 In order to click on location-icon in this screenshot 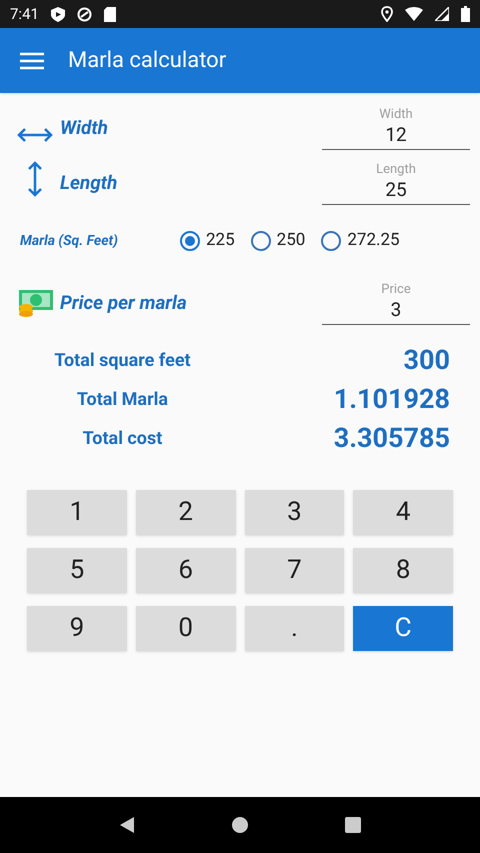, I will do `click(387, 14)`.